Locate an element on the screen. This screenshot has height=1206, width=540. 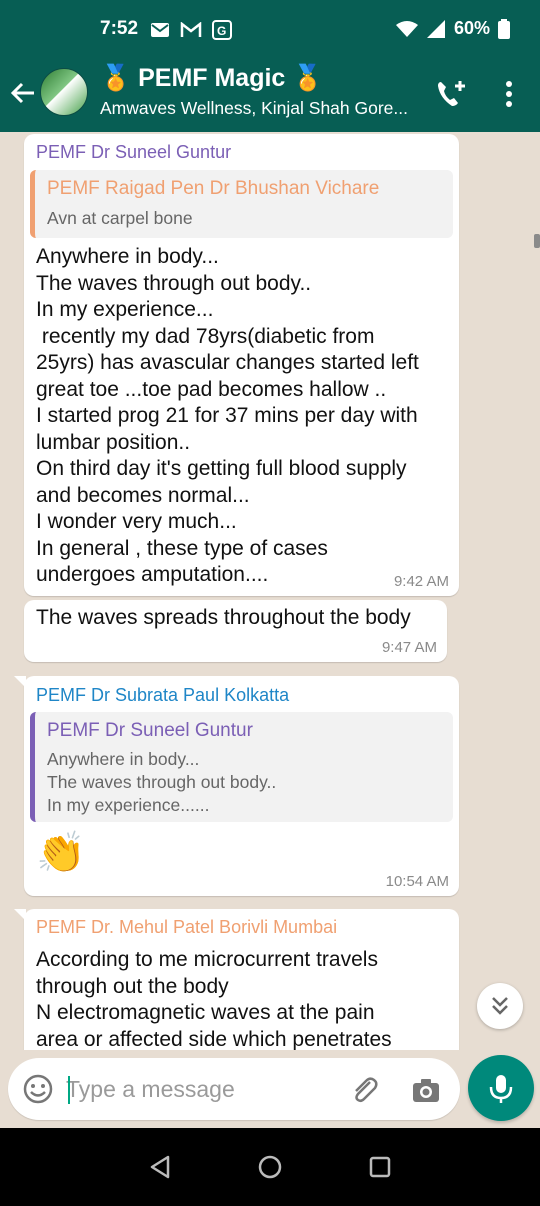
composer-bar is located at coordinates (270, 1089).